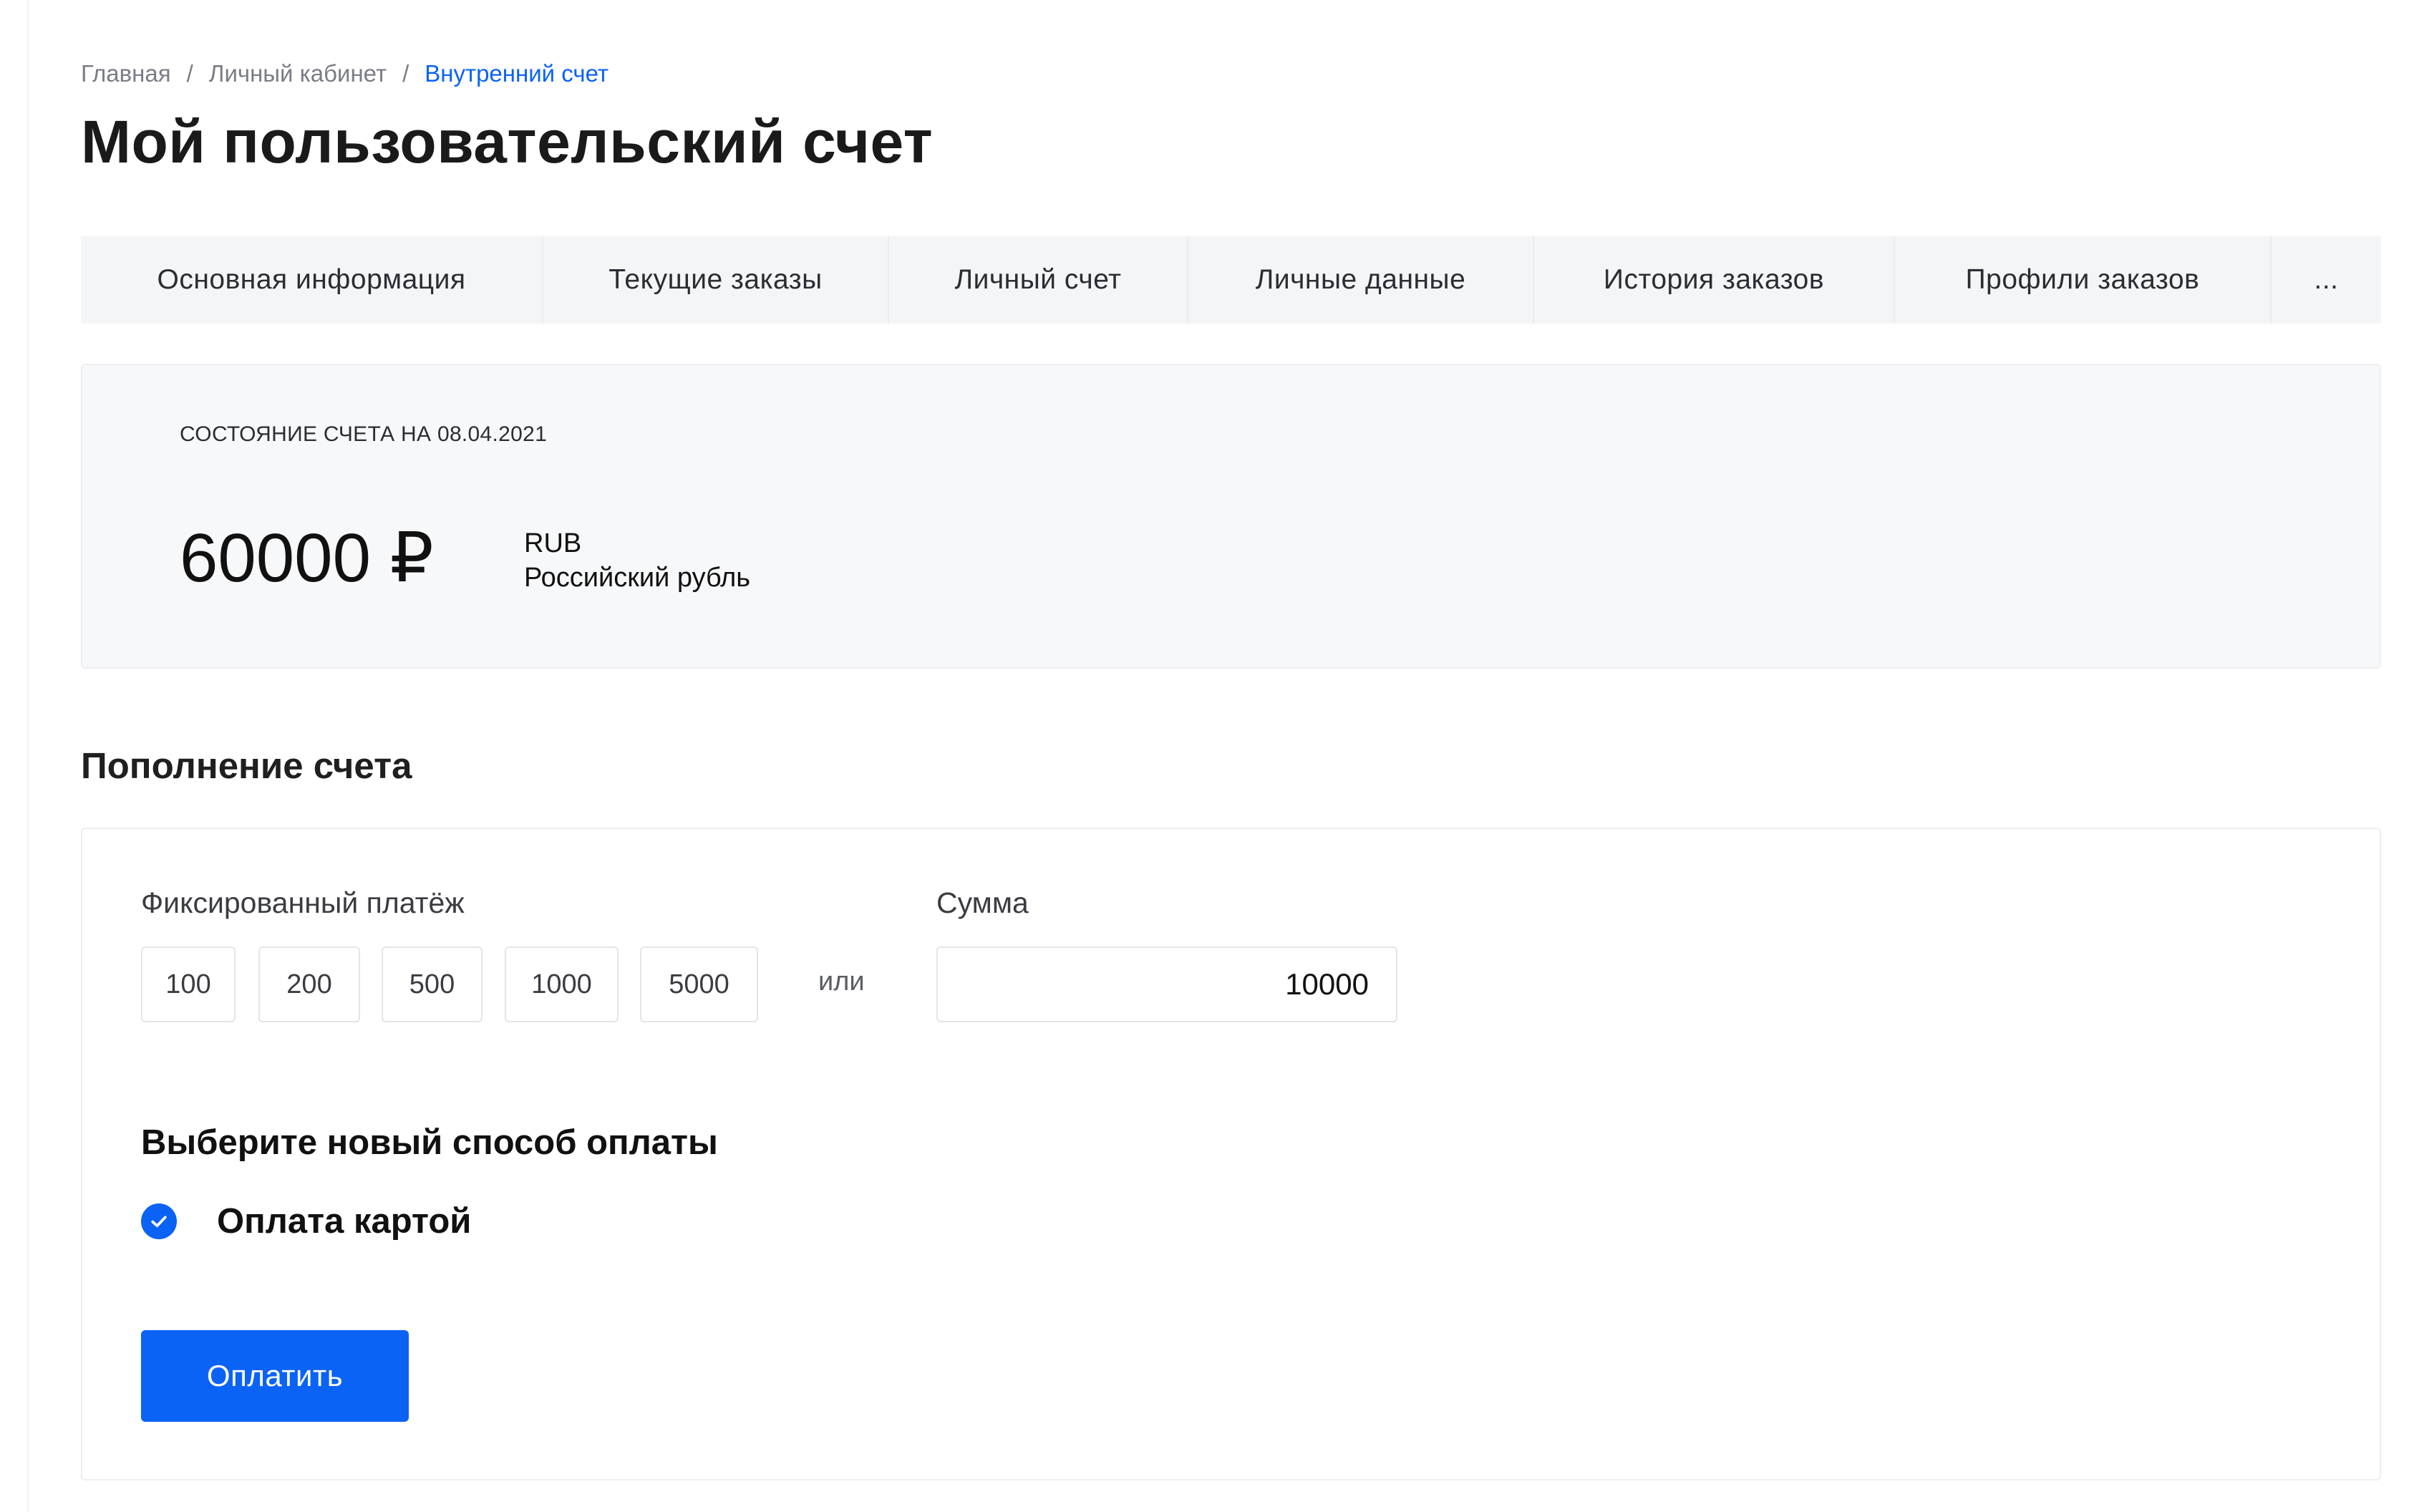 The width and height of the screenshot is (2429, 1512). Describe the element at coordinates (344, 1221) in the screenshot. I see `payment-method-label: Оплата картой` at that location.